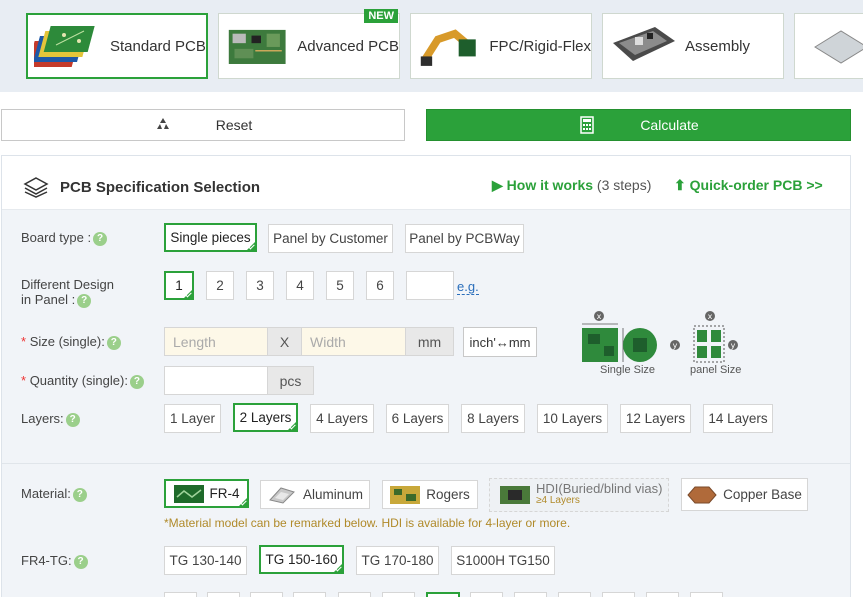  What do you see at coordinates (464, 238) in the screenshot?
I see `board-type-panel-by-pcbway: Panel by PCBWay` at bounding box center [464, 238].